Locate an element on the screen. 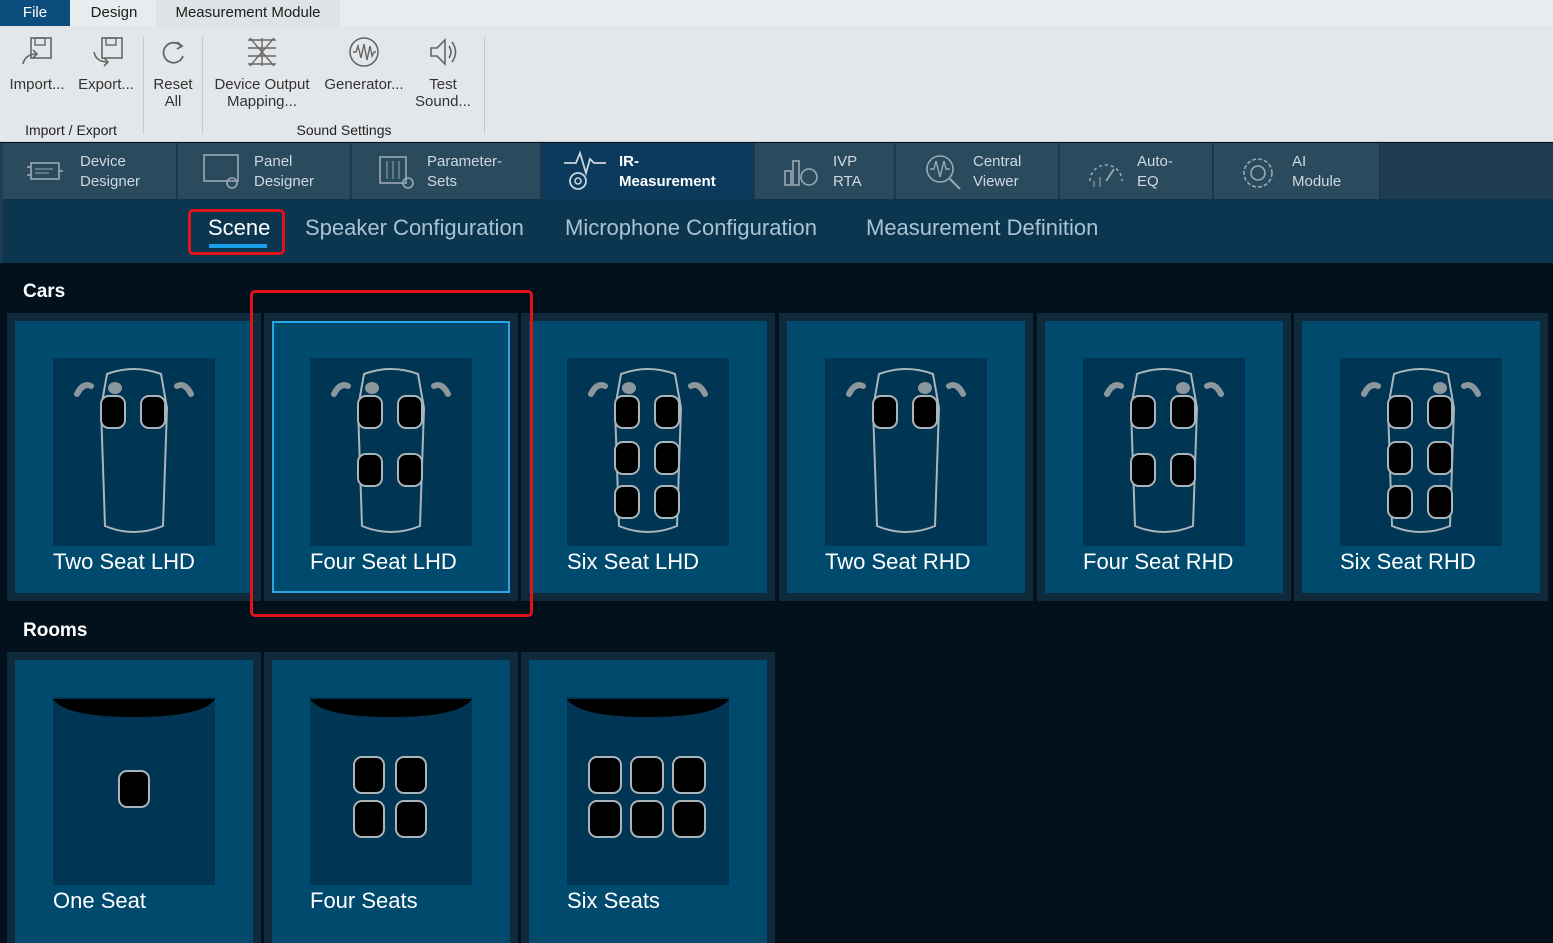 Image resolution: width=1553 pixels, height=943 pixels. menu-design: Design is located at coordinates (114, 13).